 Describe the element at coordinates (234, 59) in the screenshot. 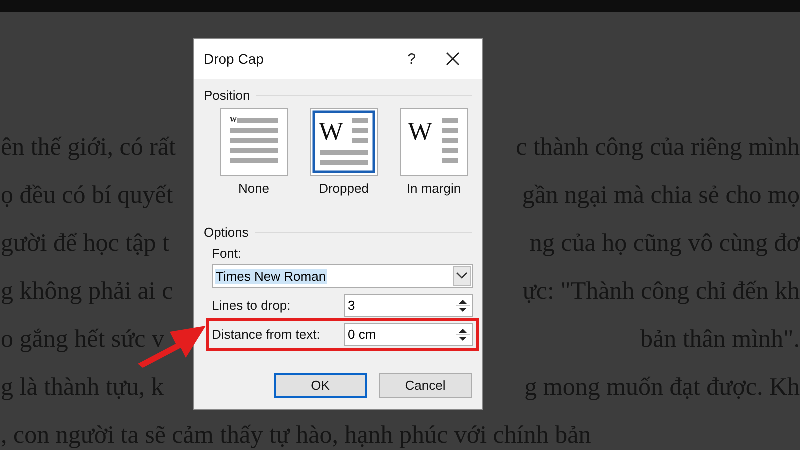

I see `dialog-title: Drop Cap` at that location.